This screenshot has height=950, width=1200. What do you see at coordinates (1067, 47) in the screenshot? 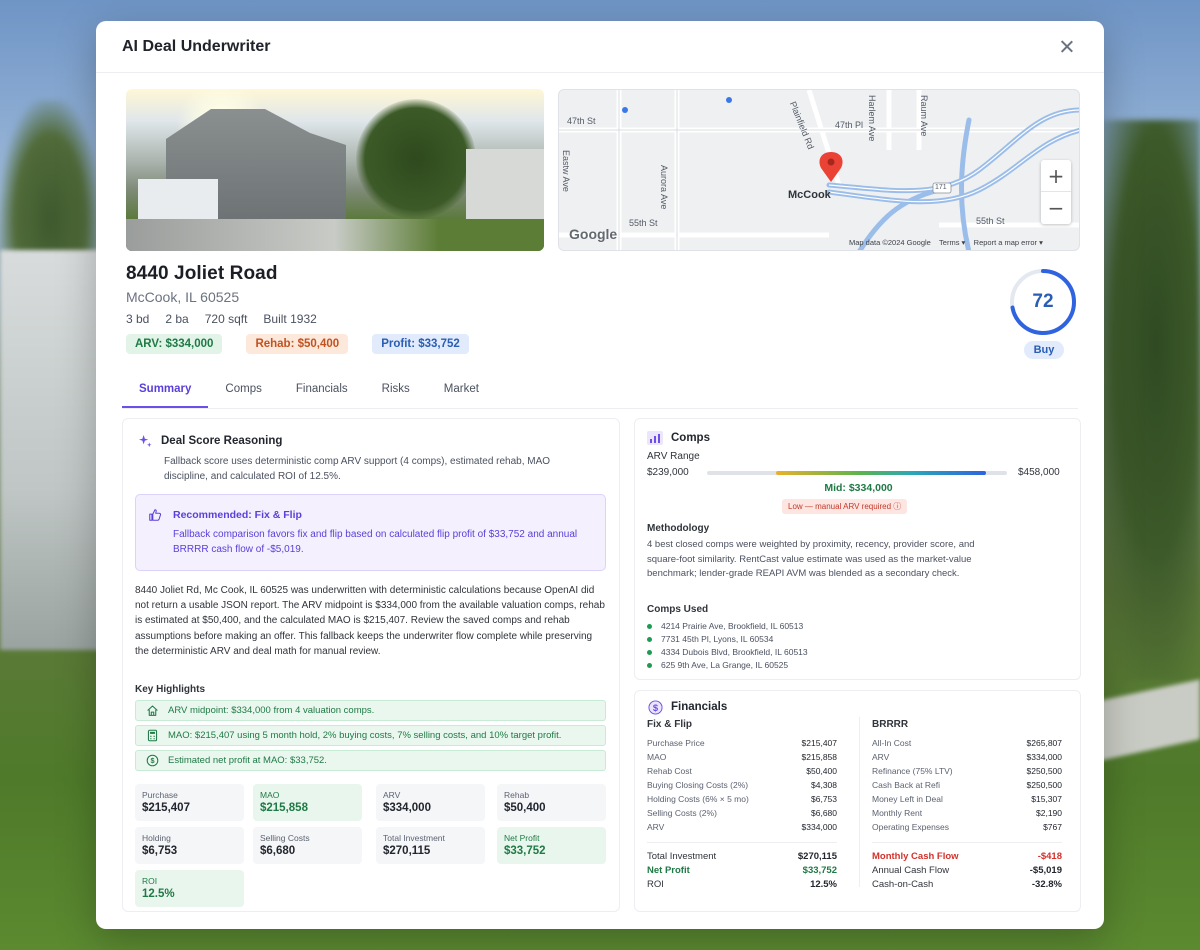
I see `close-icon` at bounding box center [1067, 47].